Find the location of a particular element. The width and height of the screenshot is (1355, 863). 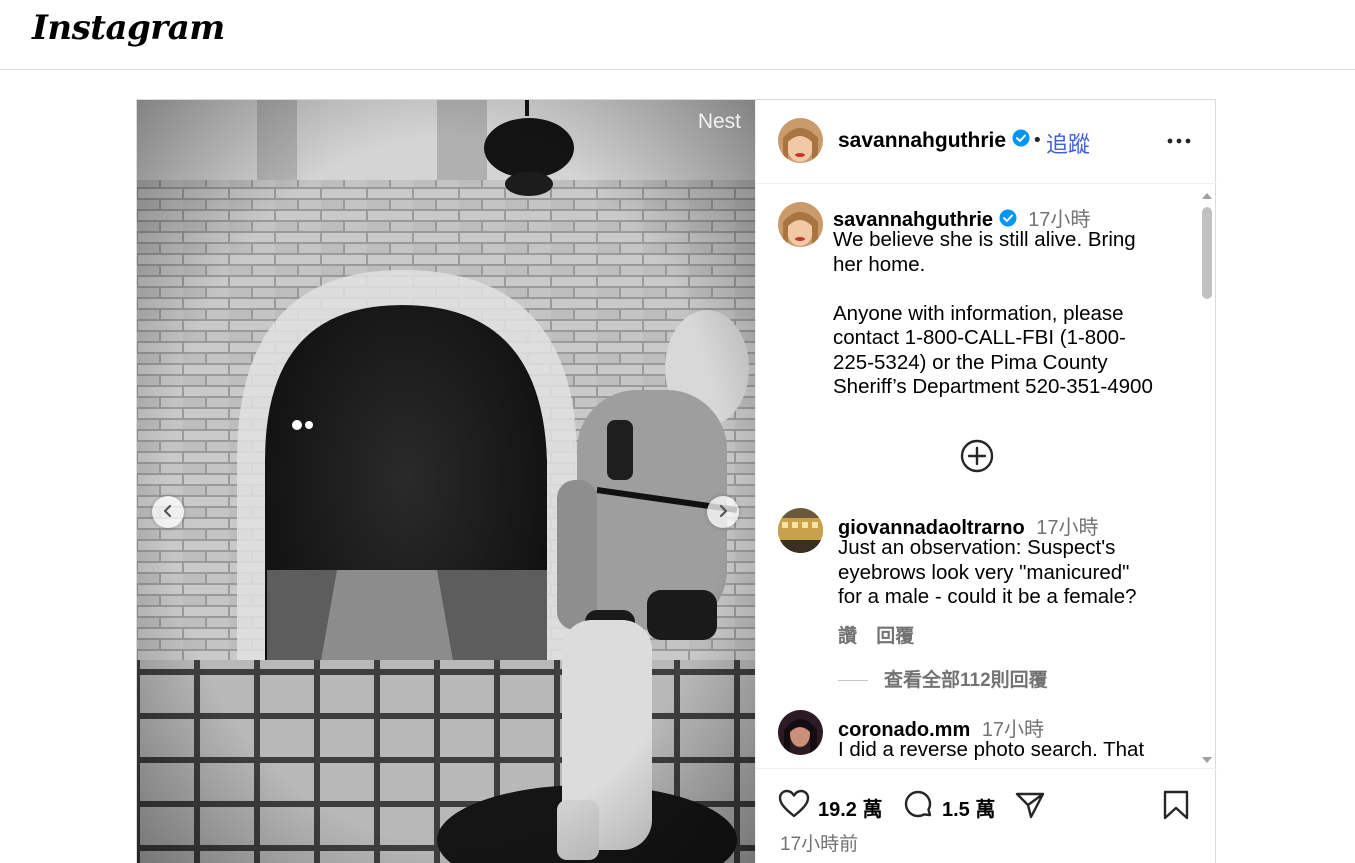

save-button is located at coordinates (1176, 807).